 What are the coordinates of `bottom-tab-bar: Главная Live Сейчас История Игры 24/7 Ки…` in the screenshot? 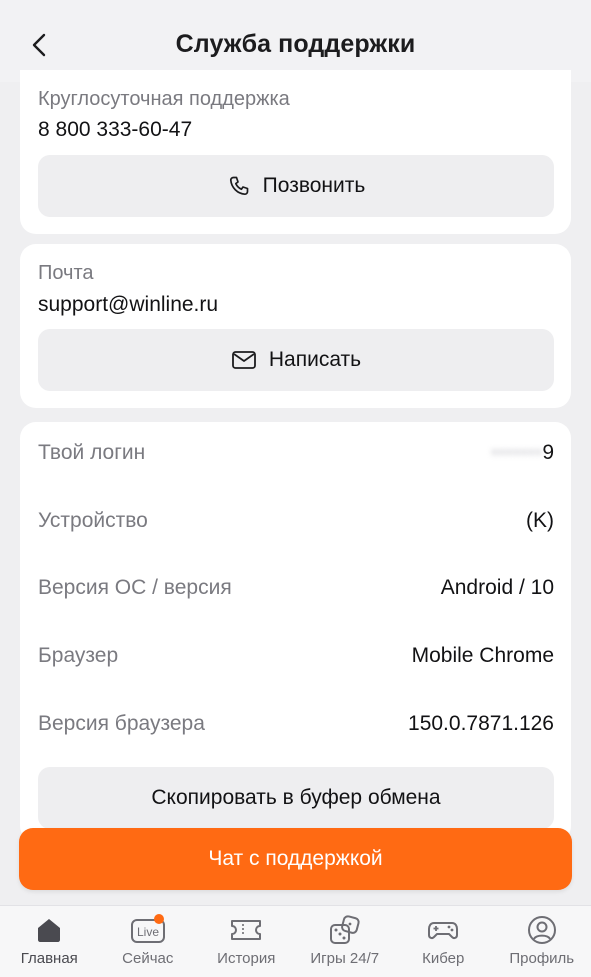 It's located at (295, 941).